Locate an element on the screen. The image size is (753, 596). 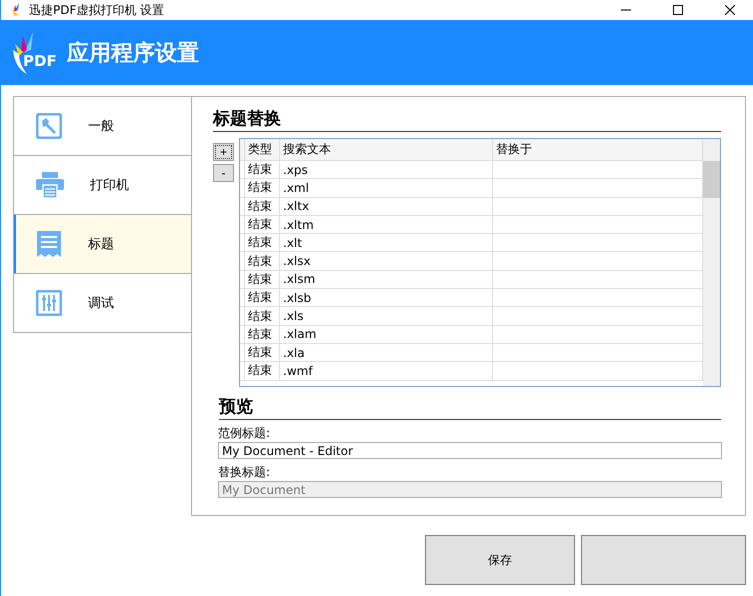
scrollbar is located at coordinates (711, 262).